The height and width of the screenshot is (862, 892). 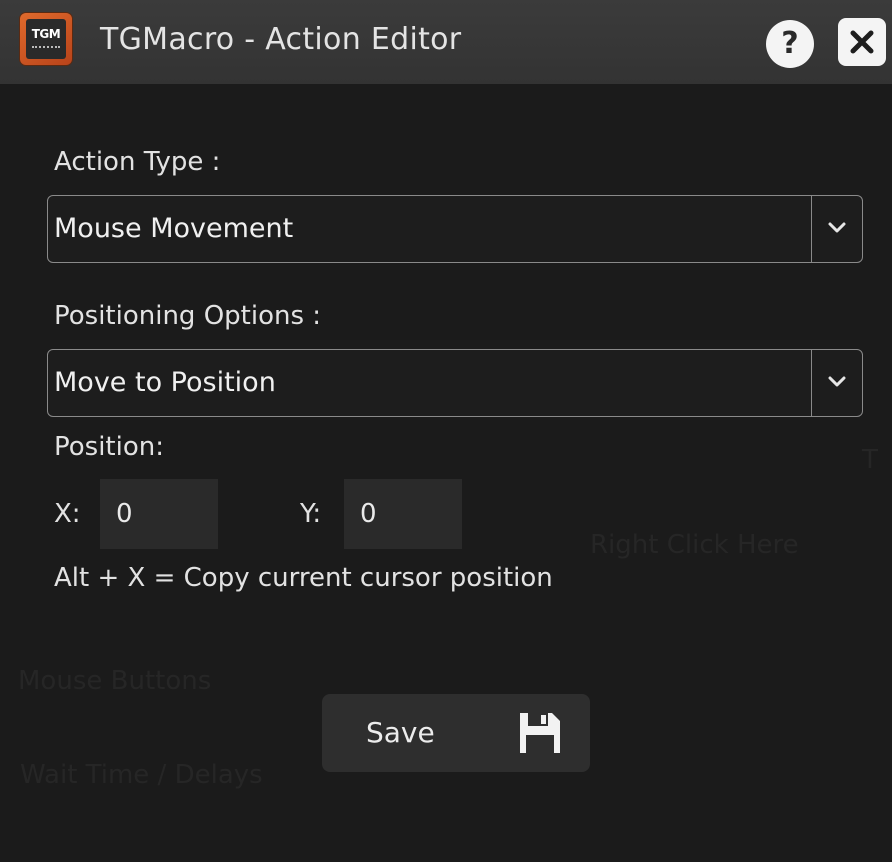 I want to click on y-coordinate-input, so click(x=403, y=514).